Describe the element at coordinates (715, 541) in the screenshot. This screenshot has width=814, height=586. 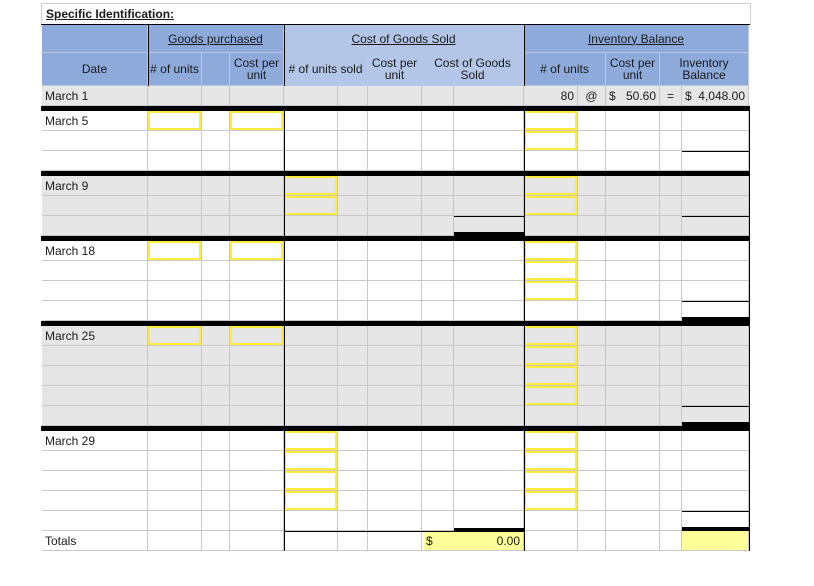
I see `inventory-total-value` at that location.